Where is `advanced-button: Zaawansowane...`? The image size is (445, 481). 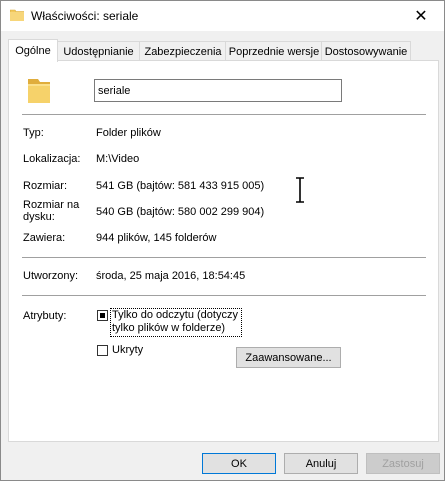 advanced-button: Zaawansowane... is located at coordinates (288, 357).